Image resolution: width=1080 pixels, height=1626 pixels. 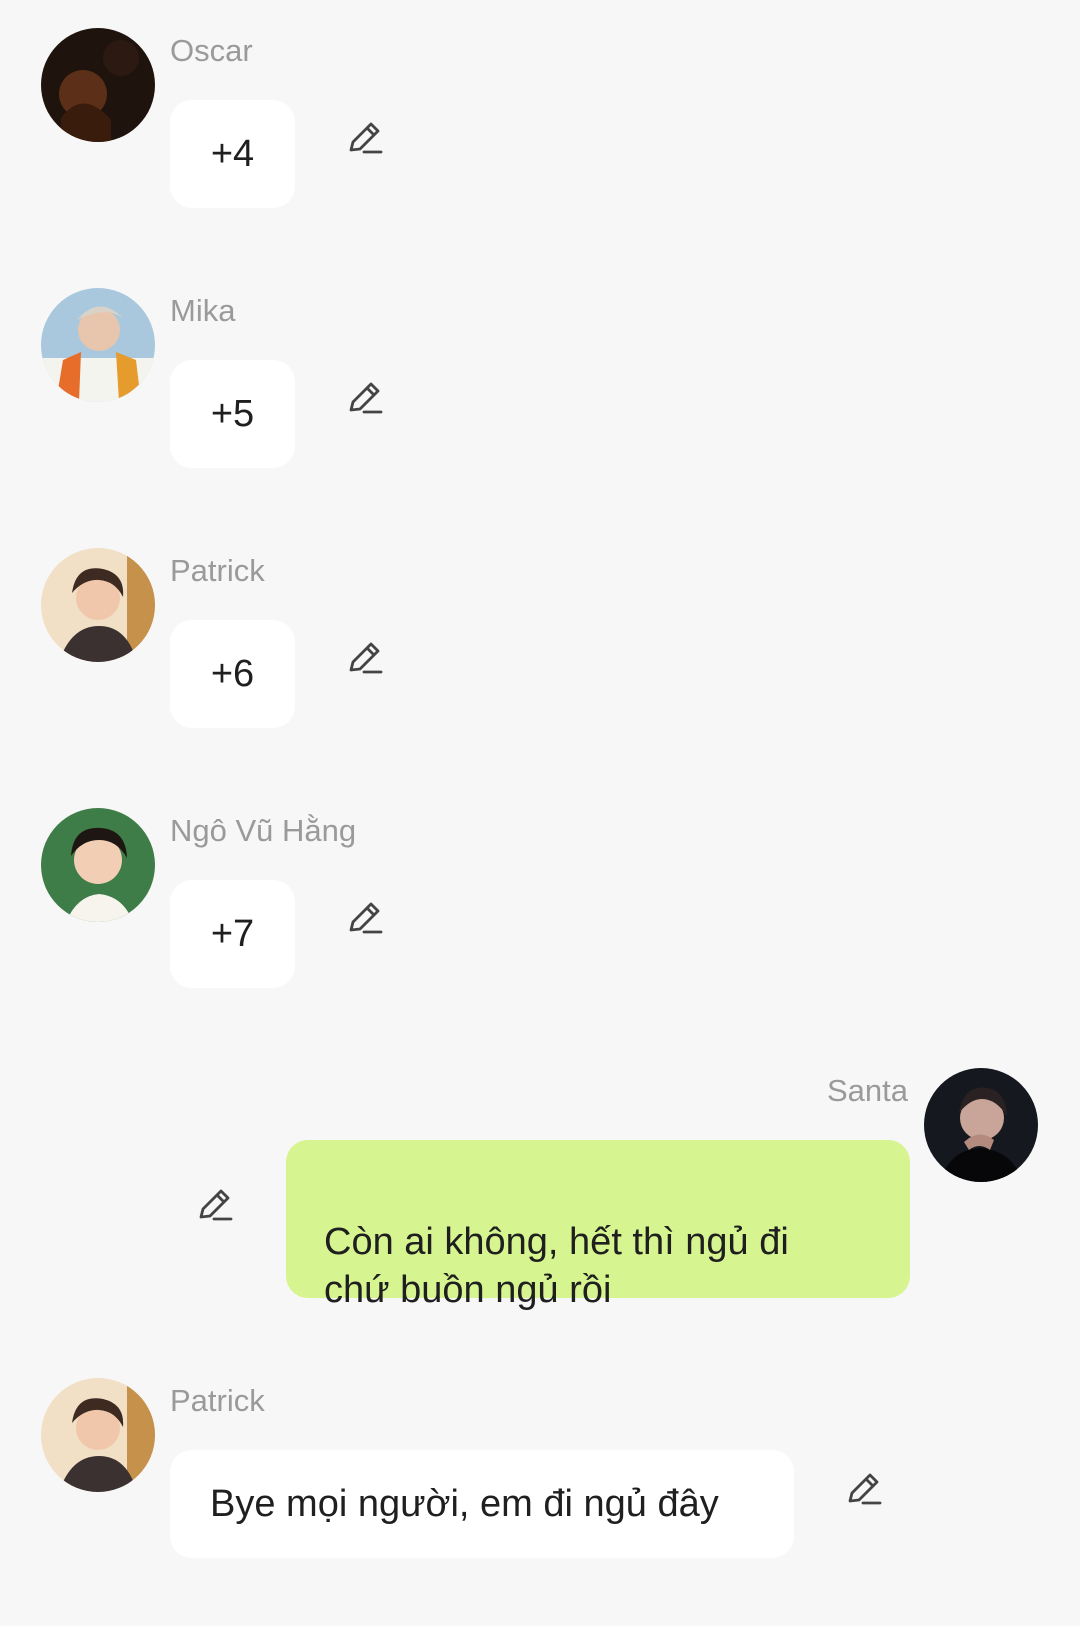 I want to click on message-bubble: +5, so click(x=232, y=414).